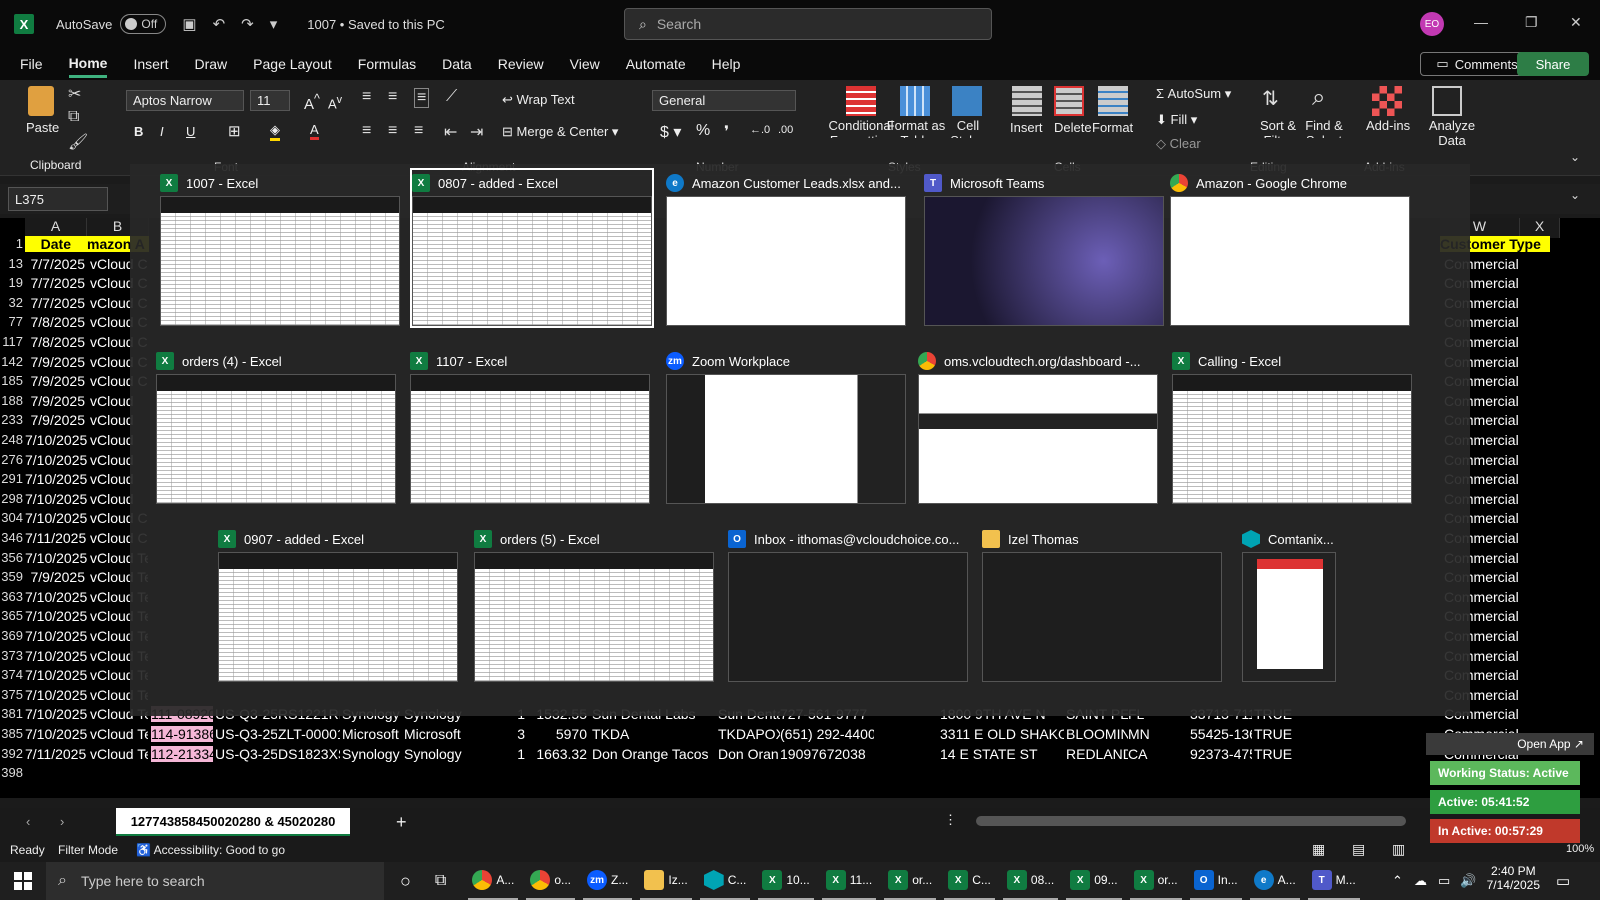 Image resolution: width=1600 pixels, height=900 pixels. I want to click on copy-icon: ⧉, so click(73, 117).